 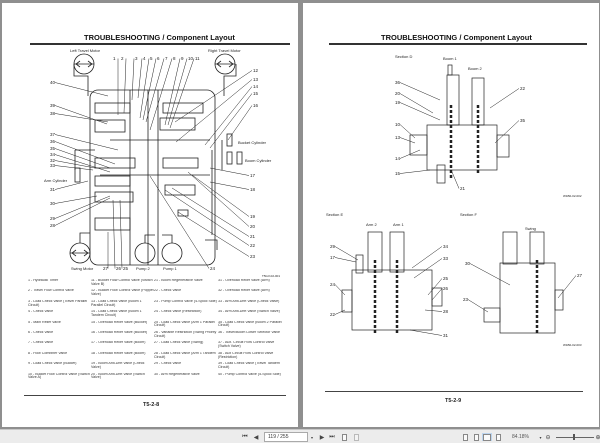 I want to click on zoom-slider, so click(x=575, y=437).